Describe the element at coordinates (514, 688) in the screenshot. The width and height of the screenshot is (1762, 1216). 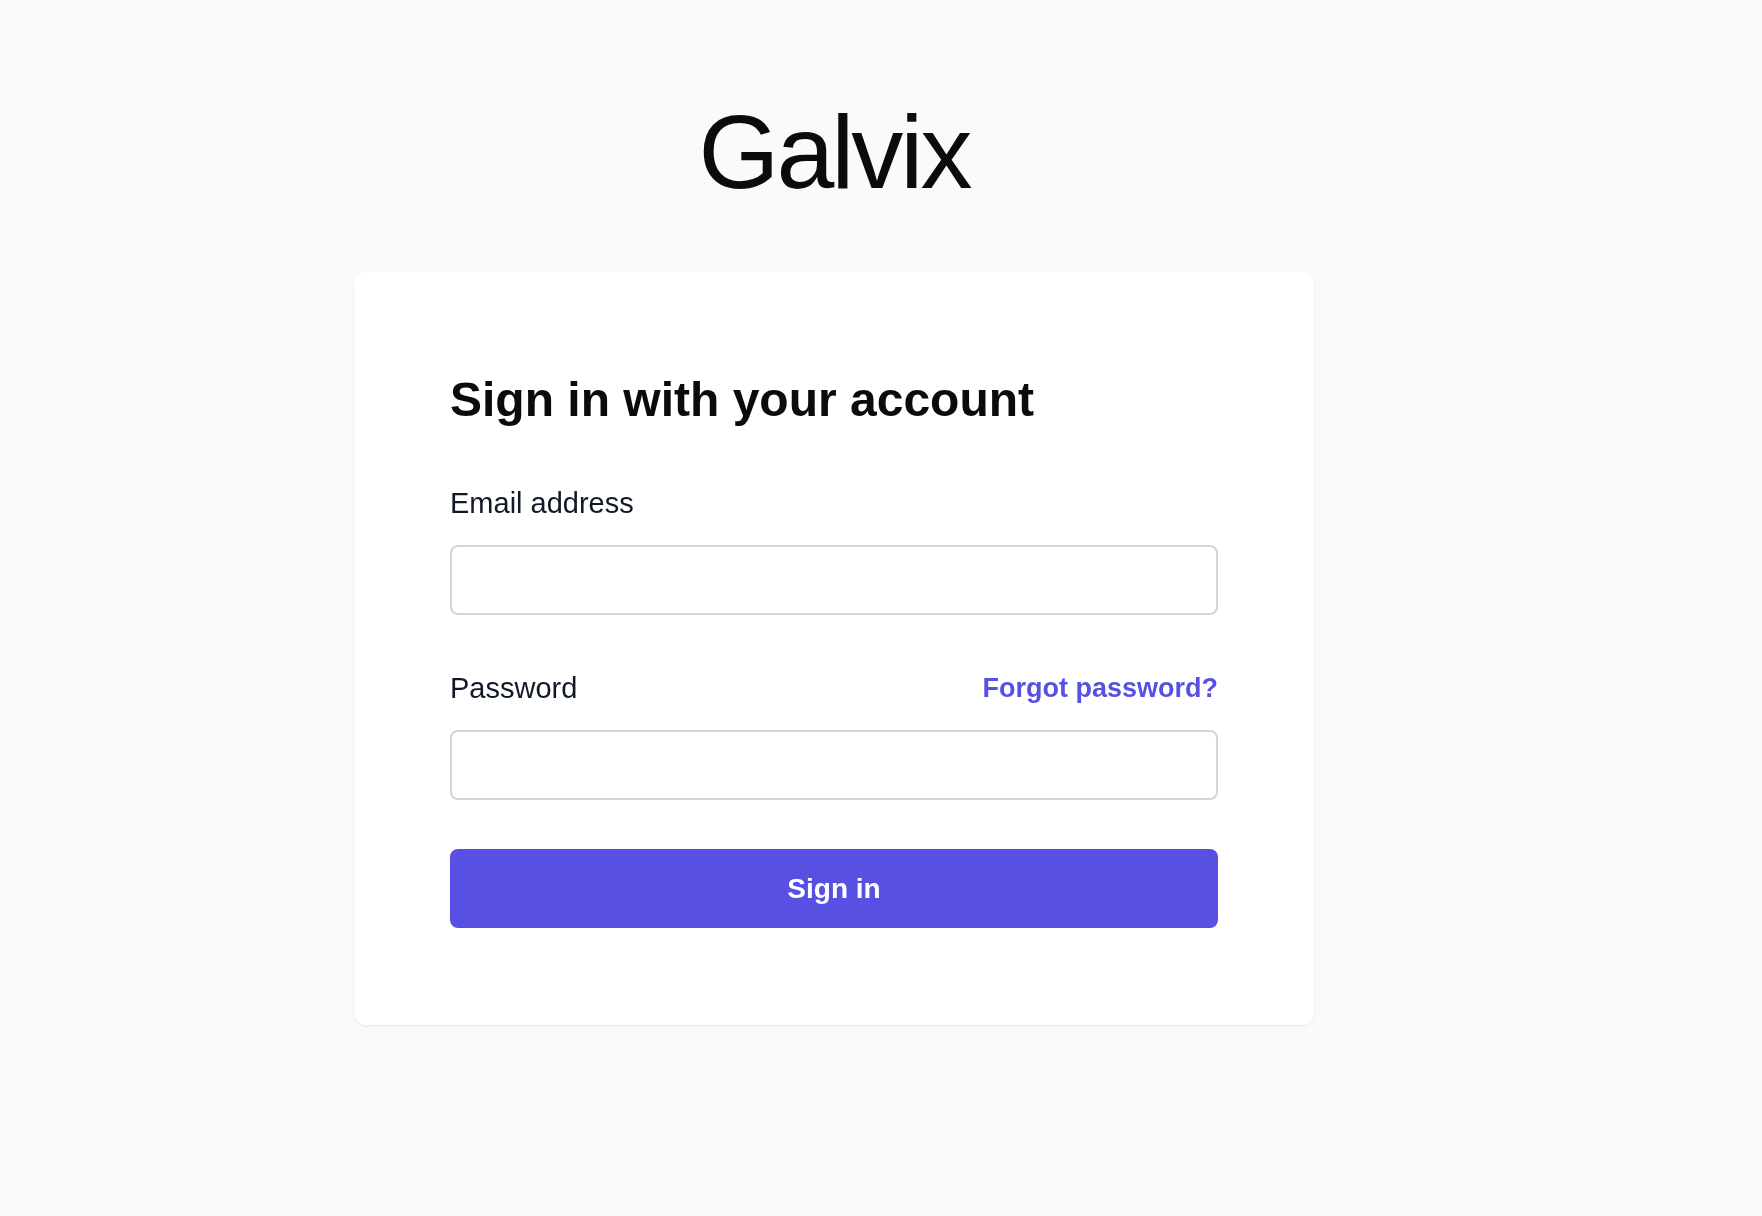
I see `field-label: Password` at that location.